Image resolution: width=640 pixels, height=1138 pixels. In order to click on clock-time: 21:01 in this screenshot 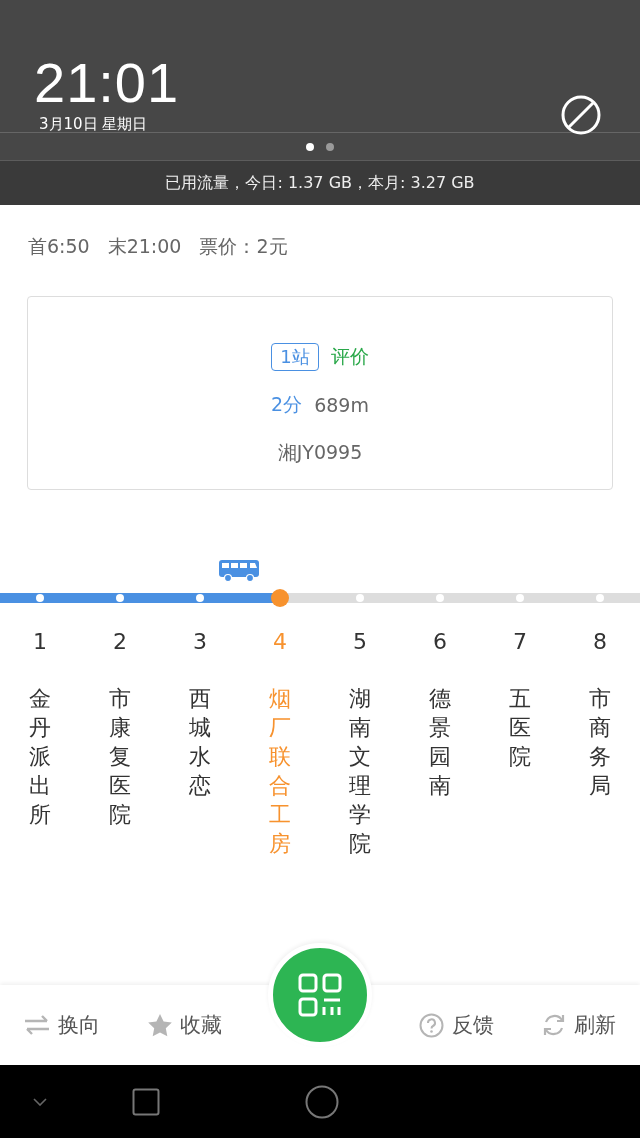, I will do `click(107, 83)`.